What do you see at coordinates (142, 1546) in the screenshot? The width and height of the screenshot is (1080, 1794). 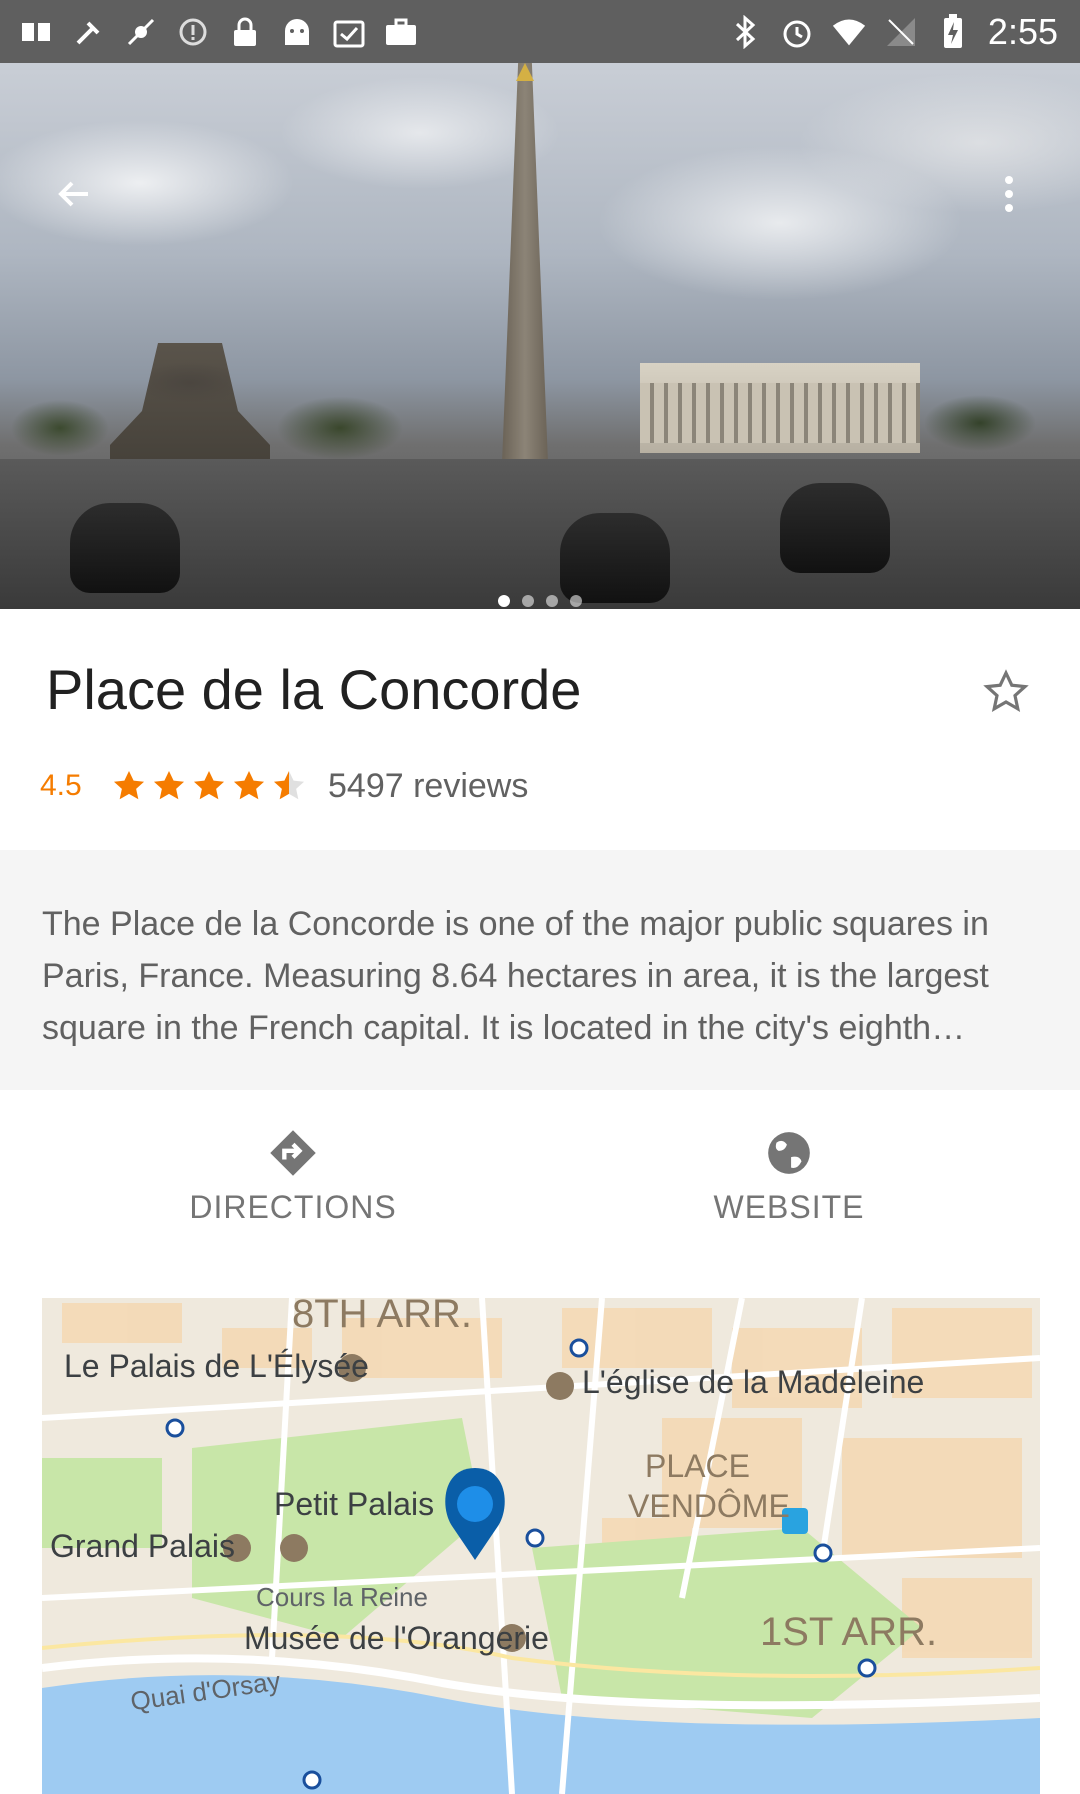 I see `map-label: Grand Palais` at bounding box center [142, 1546].